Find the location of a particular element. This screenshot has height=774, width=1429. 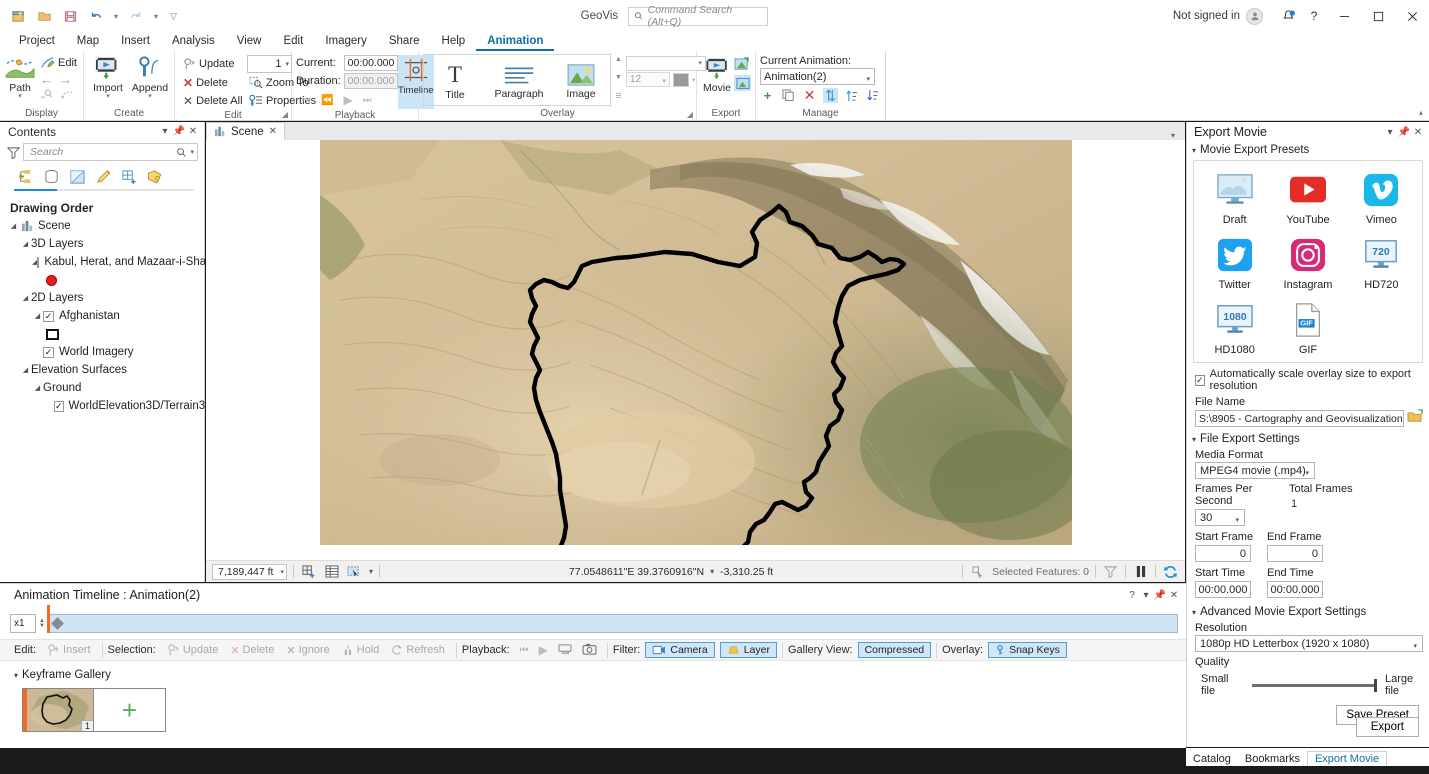

duplicate-animation-icon is located at coordinates (788, 95).